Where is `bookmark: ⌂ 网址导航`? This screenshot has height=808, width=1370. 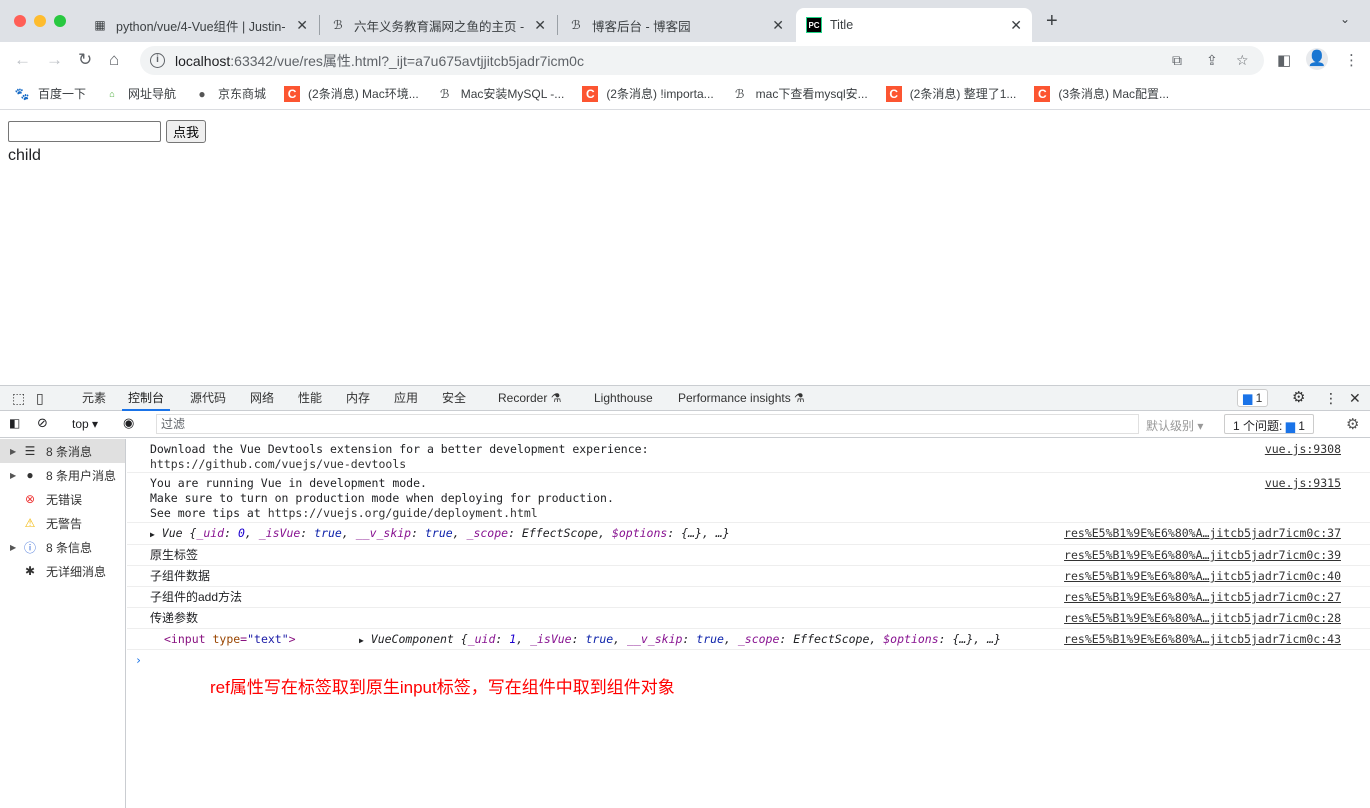 bookmark: ⌂ 网址导航 is located at coordinates (140, 93).